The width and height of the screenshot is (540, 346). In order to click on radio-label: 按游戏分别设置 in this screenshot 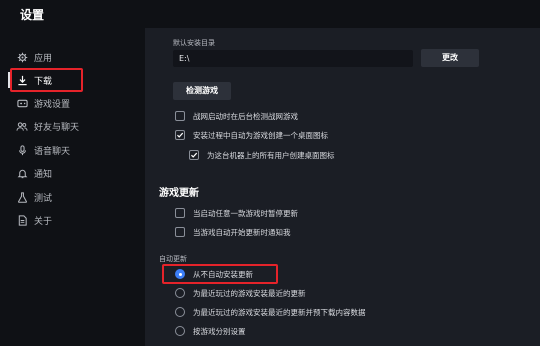, I will do `click(219, 331)`.